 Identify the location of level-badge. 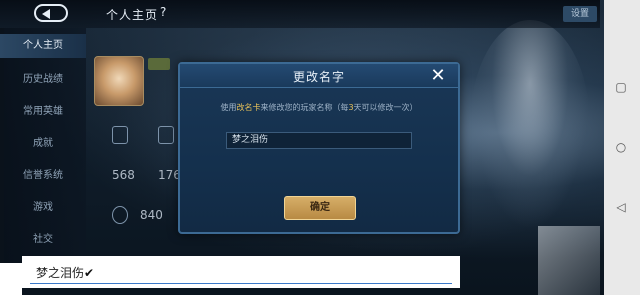
(159, 64).